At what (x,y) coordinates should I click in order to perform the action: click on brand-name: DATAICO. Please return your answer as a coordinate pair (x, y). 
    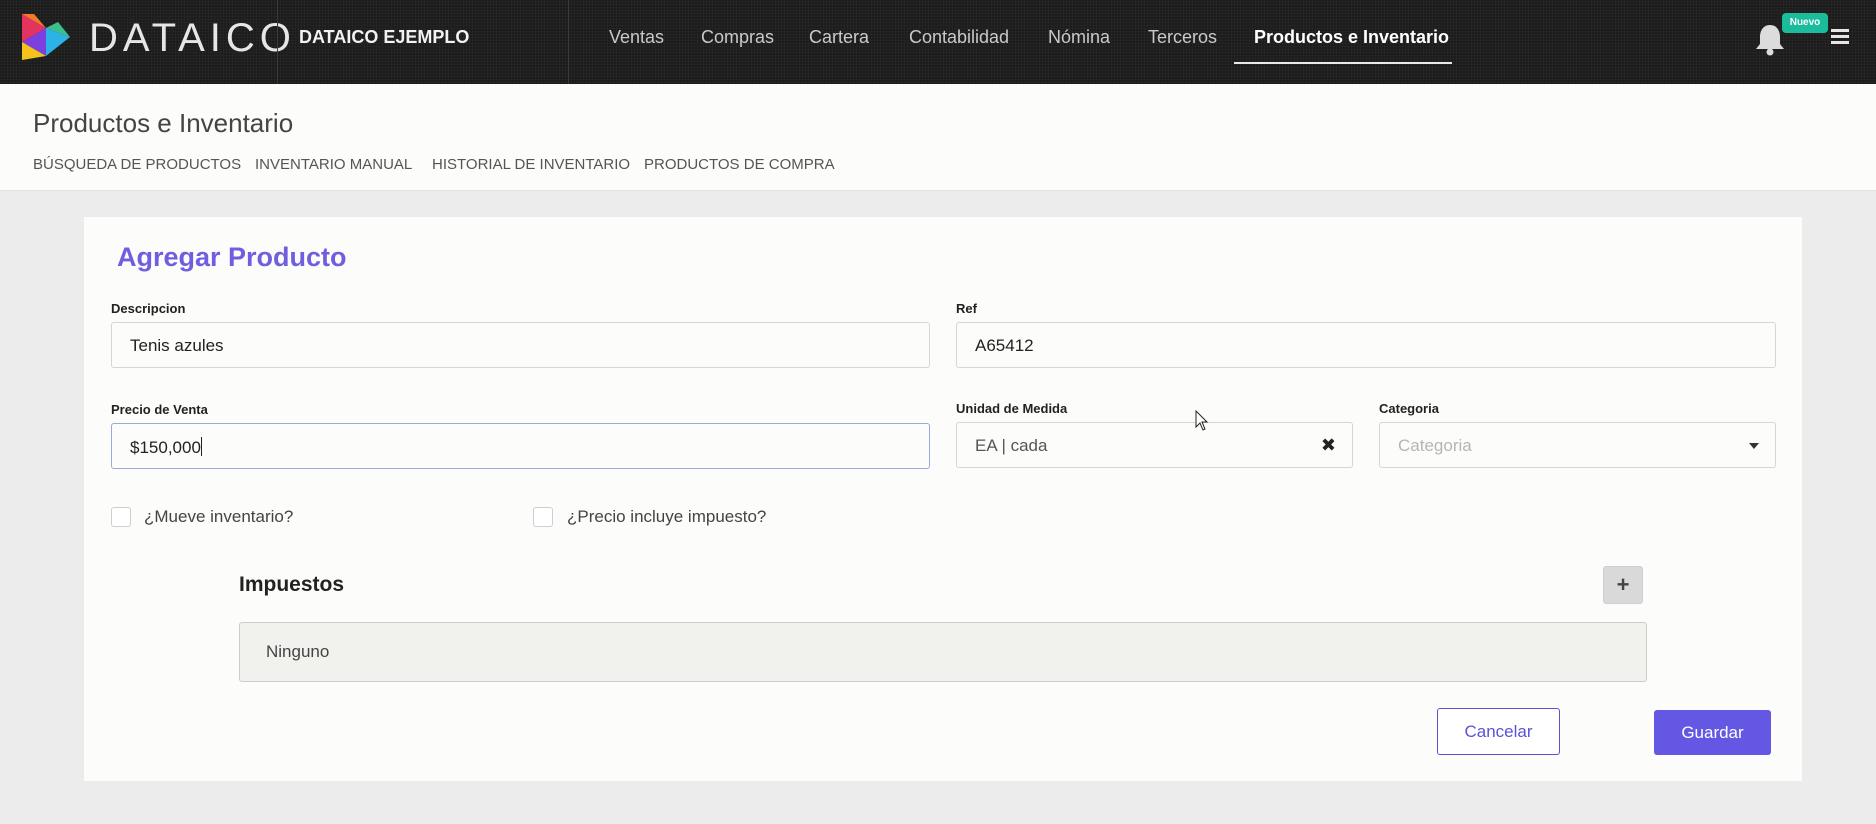
    Looking at the image, I should click on (192, 38).